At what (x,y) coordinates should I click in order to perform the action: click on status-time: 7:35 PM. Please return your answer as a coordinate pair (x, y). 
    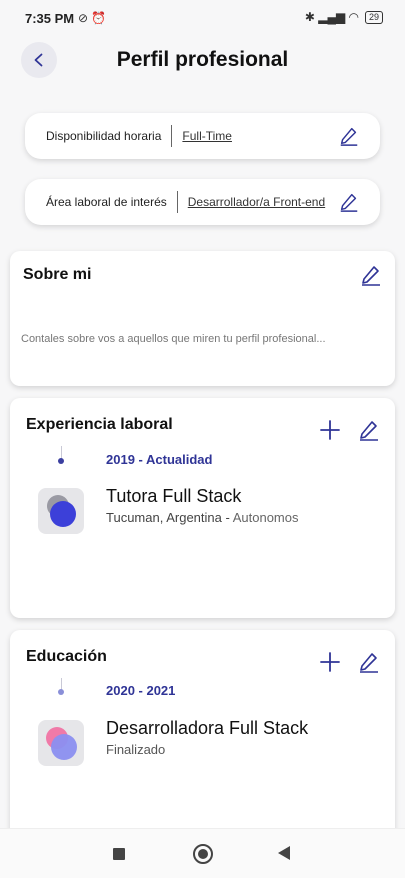
    Looking at the image, I should click on (50, 18).